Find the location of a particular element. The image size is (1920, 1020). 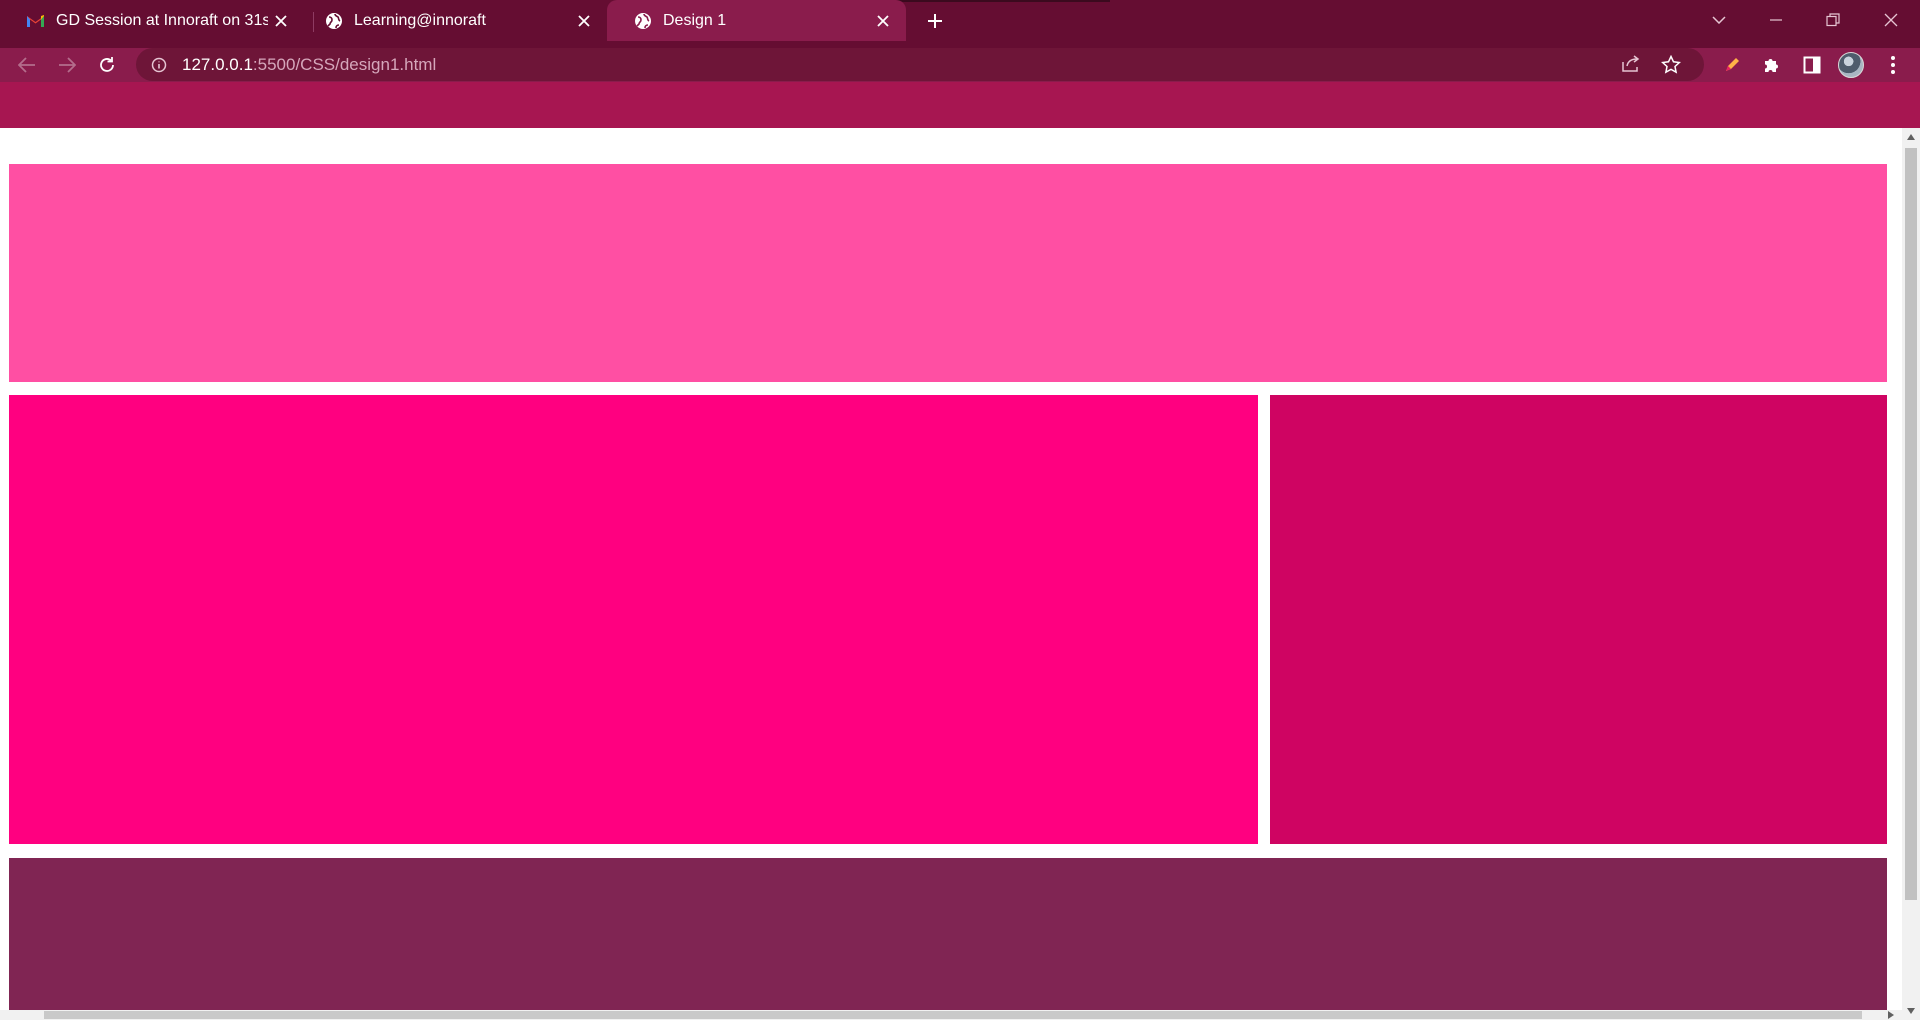

bookmark-star-button is located at coordinates (1671, 64).